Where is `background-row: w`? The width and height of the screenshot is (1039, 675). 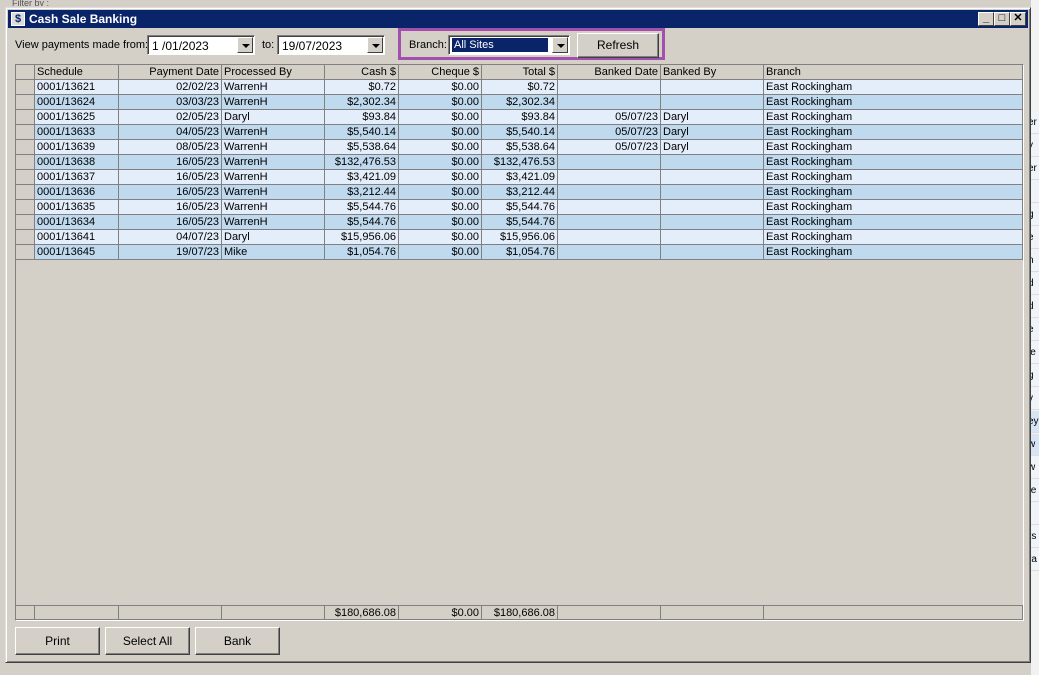 background-row: w is located at coordinates (1035, 468).